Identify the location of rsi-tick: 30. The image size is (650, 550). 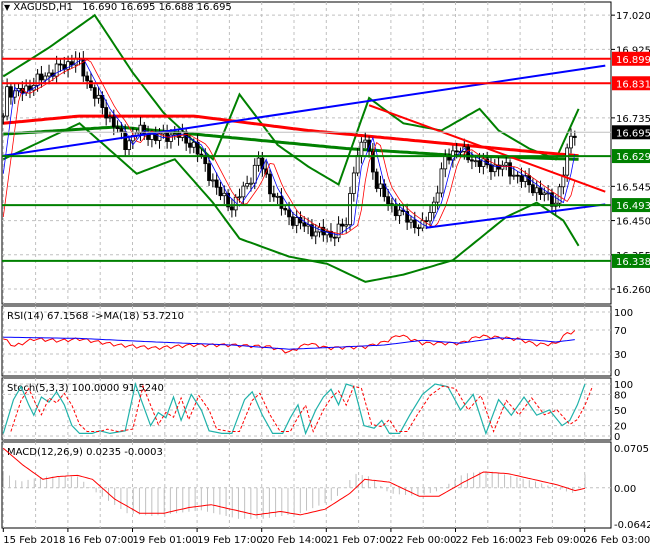
(620, 355).